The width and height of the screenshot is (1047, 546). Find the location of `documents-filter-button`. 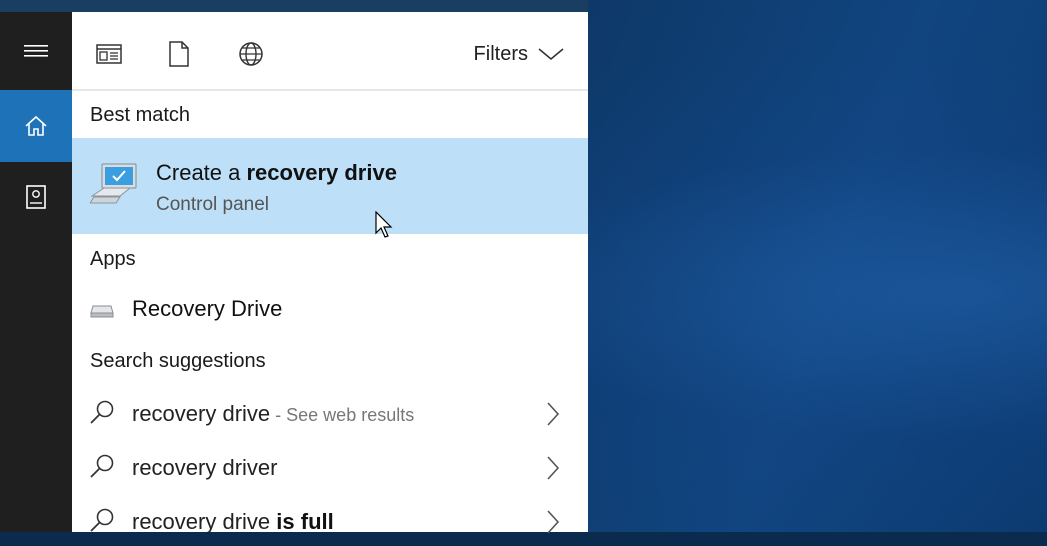

documents-filter-button is located at coordinates (179, 54).